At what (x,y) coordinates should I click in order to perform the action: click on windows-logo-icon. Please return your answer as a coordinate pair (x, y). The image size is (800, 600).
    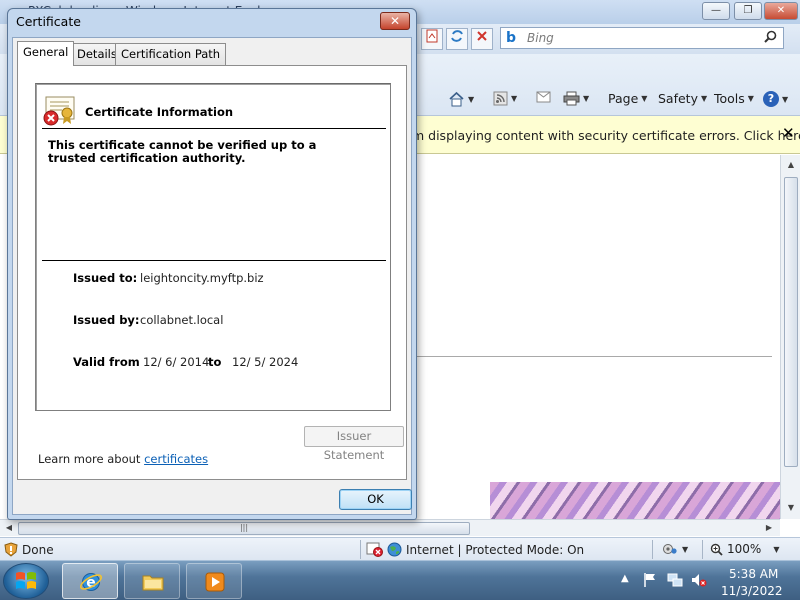
    Looking at the image, I should click on (26, 580).